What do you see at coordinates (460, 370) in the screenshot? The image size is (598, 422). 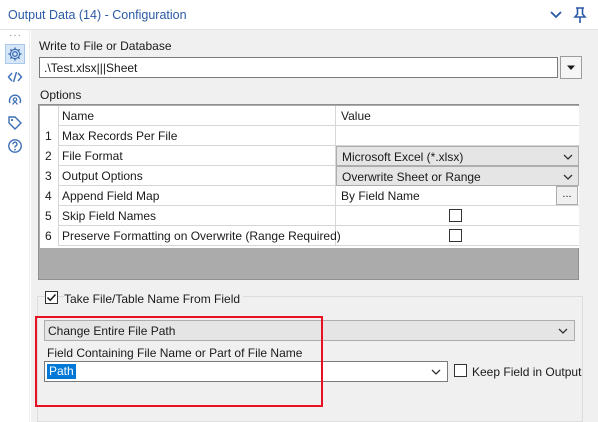 I see `keep-field-checkbox` at bounding box center [460, 370].